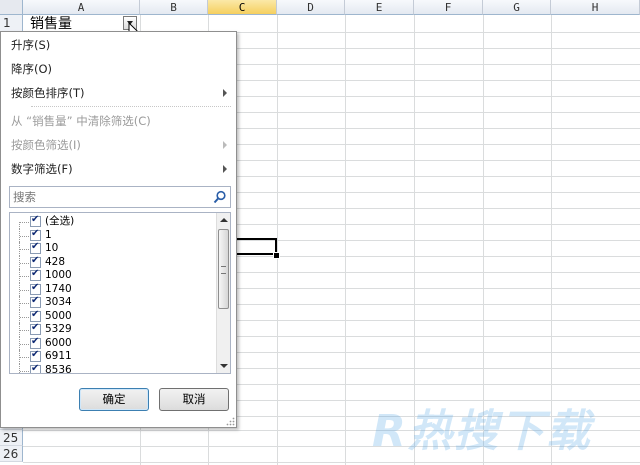 The height and width of the screenshot is (465, 640). What do you see at coordinates (110, 221) in the screenshot?
I see `list-item: (全选)` at bounding box center [110, 221].